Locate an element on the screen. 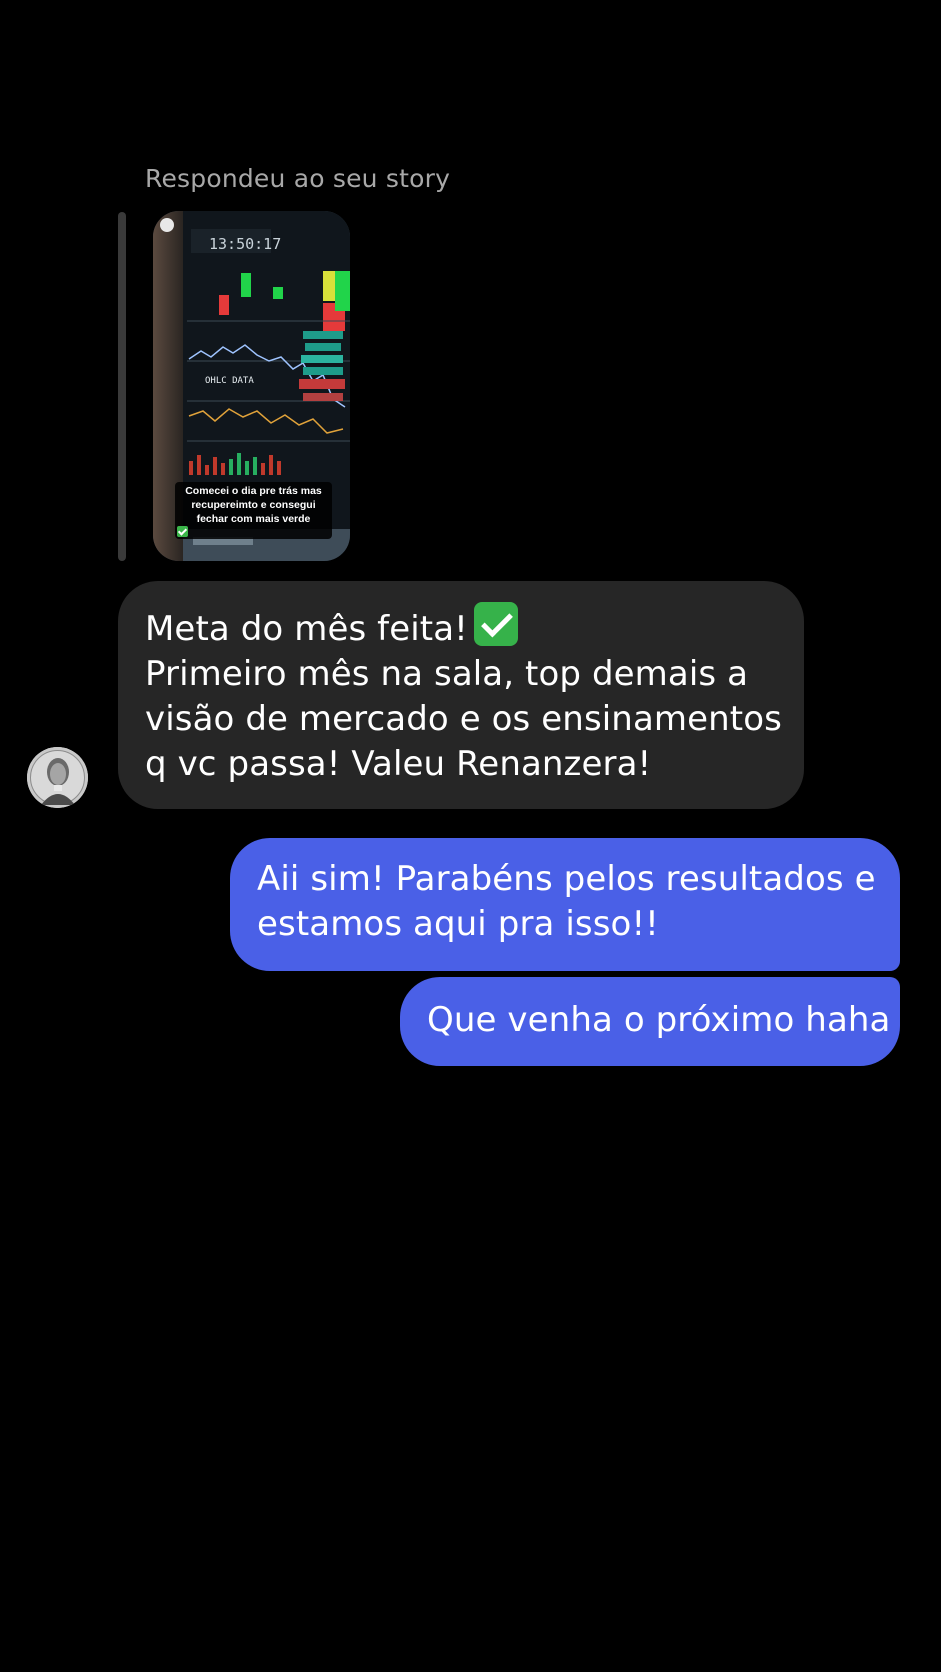 Image resolution: width=941 pixels, height=1672 pixels. sender-avatar is located at coordinates (57, 777).